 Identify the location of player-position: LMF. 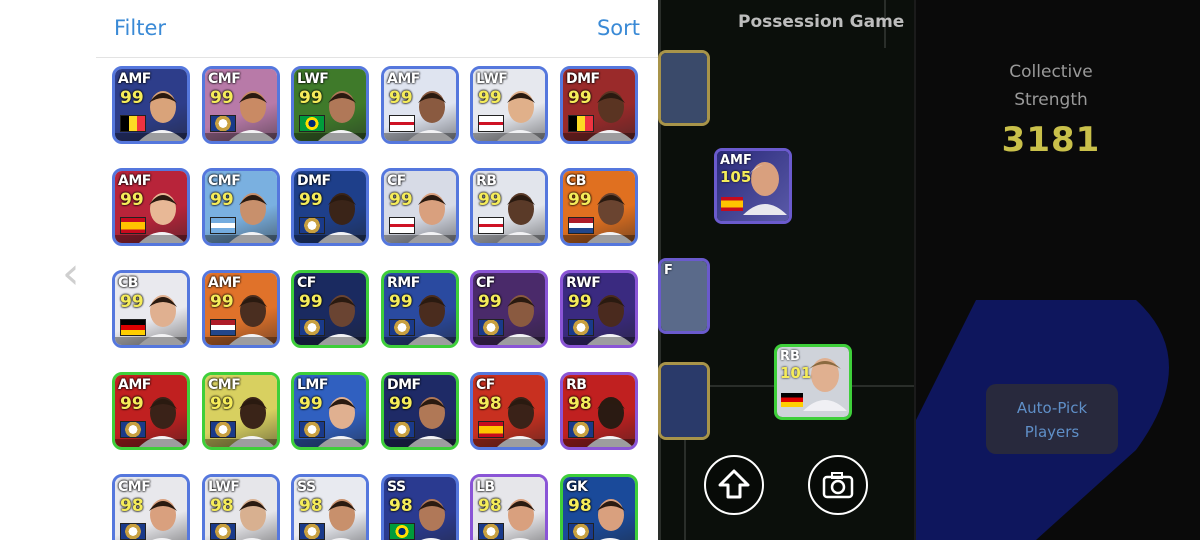
(312, 385).